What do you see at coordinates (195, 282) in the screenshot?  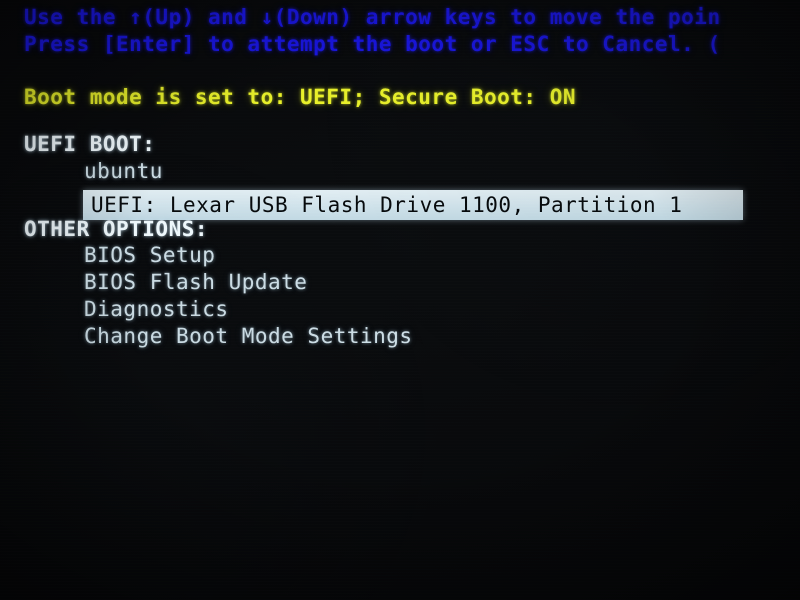 I see `option-bios-flash-update: BIOS Flash Update` at bounding box center [195, 282].